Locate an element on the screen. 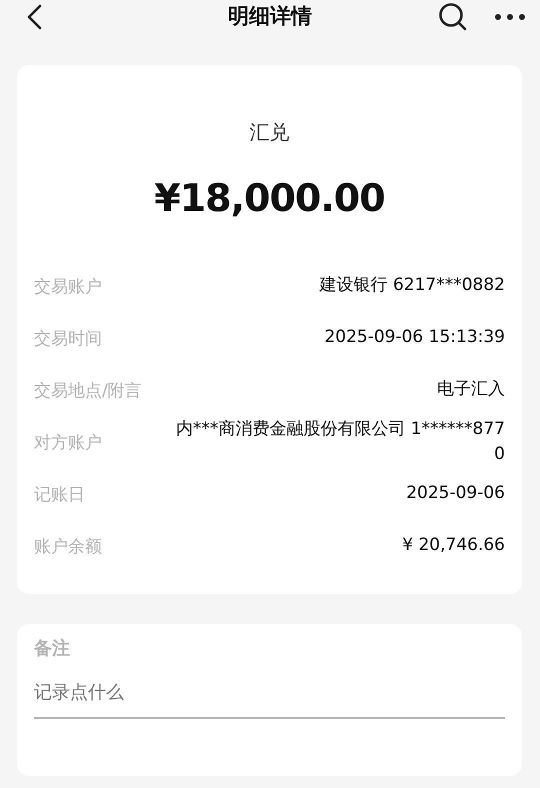 Image resolution: width=540 pixels, height=788 pixels. note-input-field: 记录点什么 is located at coordinates (269, 700).